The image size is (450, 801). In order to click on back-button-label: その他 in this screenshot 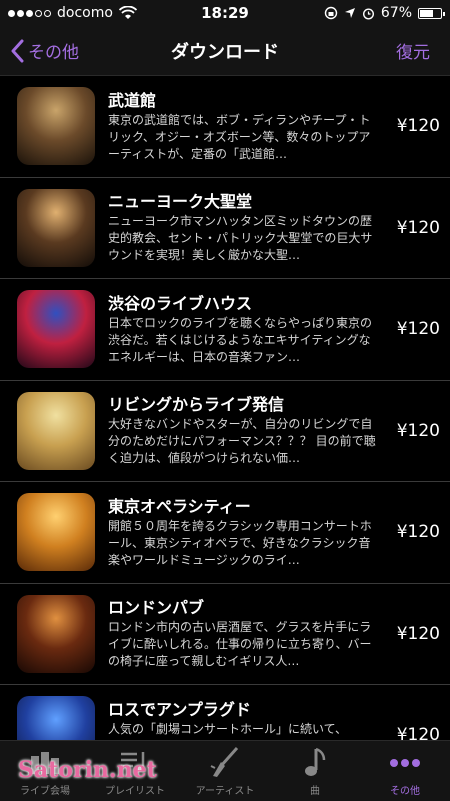, I will do `click(53, 53)`.